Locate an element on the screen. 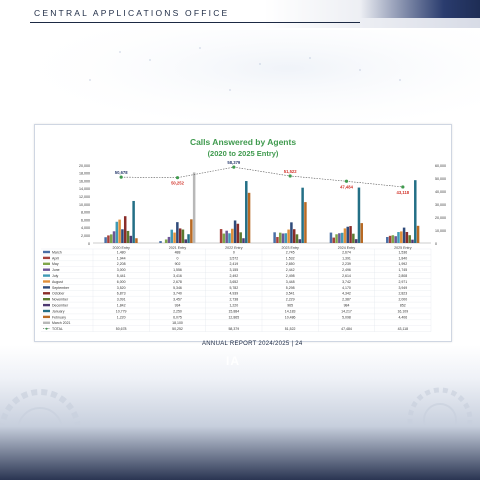 This screenshot has width=480, height=480. y2-tick-label: 30,000 is located at coordinates (440, 205).